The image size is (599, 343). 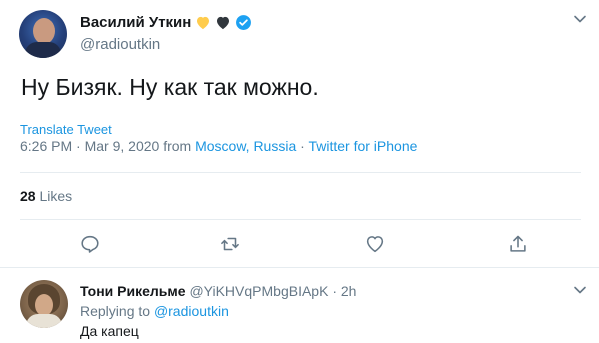 I want to click on author-avatar, so click(x=43, y=34).